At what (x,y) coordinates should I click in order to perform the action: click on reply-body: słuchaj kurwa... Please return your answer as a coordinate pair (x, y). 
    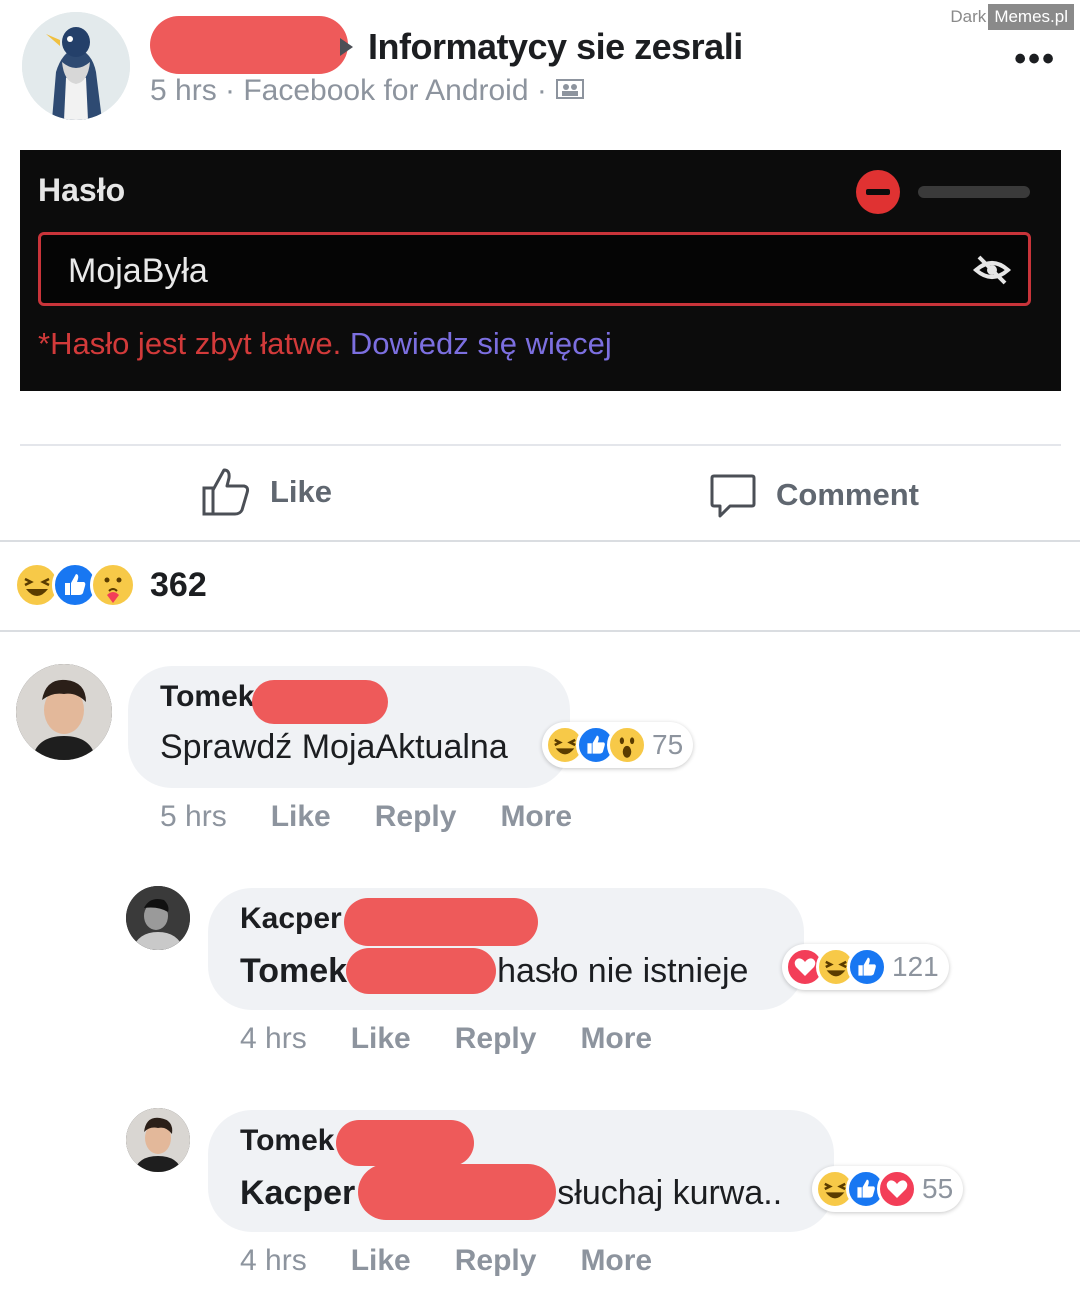
    Looking at the image, I should click on (670, 1193).